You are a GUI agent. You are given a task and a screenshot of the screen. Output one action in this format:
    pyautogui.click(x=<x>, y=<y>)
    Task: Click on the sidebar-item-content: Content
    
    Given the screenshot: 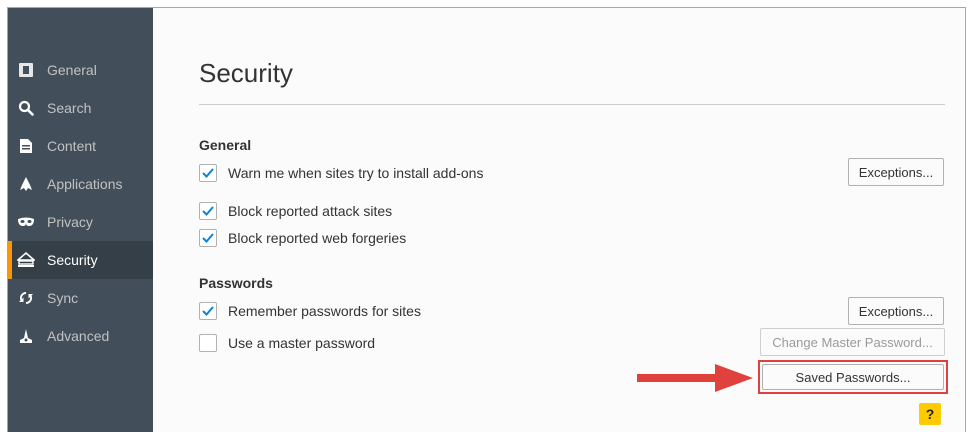 What is the action you would take?
    pyautogui.click(x=80, y=146)
    